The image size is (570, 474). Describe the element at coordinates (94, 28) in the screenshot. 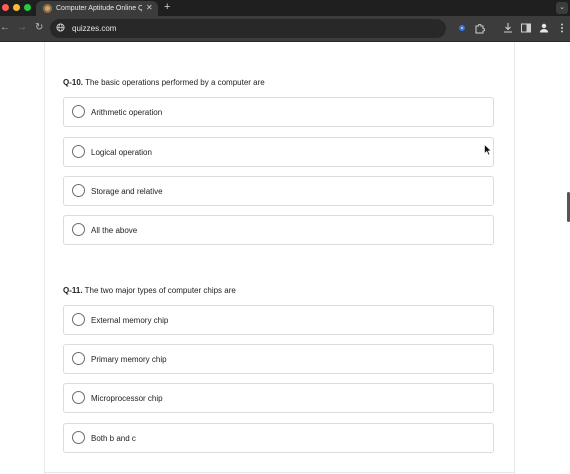

I see `url-text: quizzes.com` at that location.